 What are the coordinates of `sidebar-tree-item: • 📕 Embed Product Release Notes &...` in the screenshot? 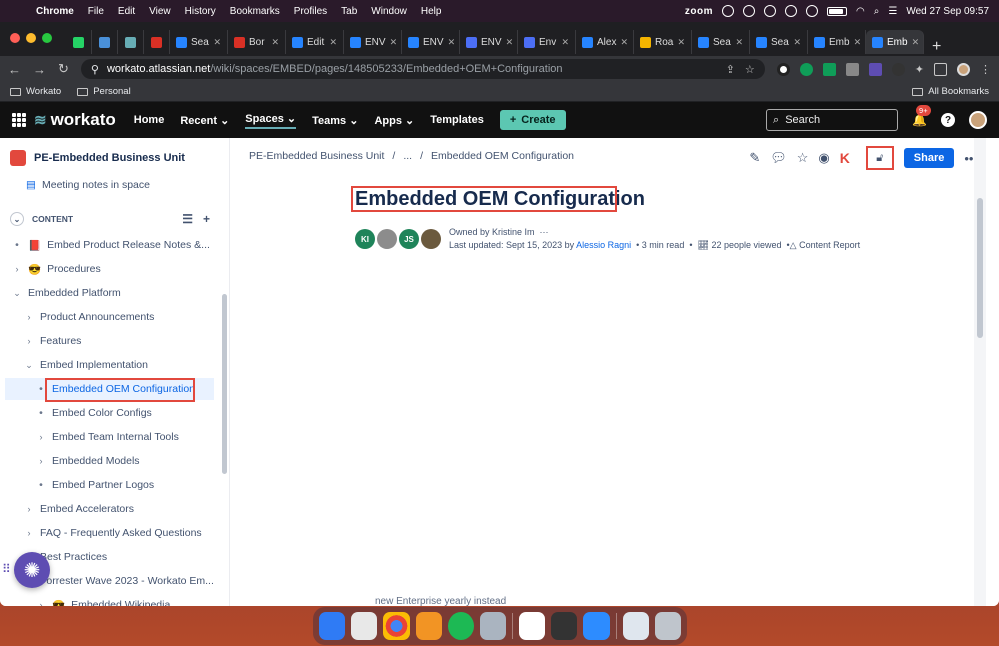 It's located at (107, 245).